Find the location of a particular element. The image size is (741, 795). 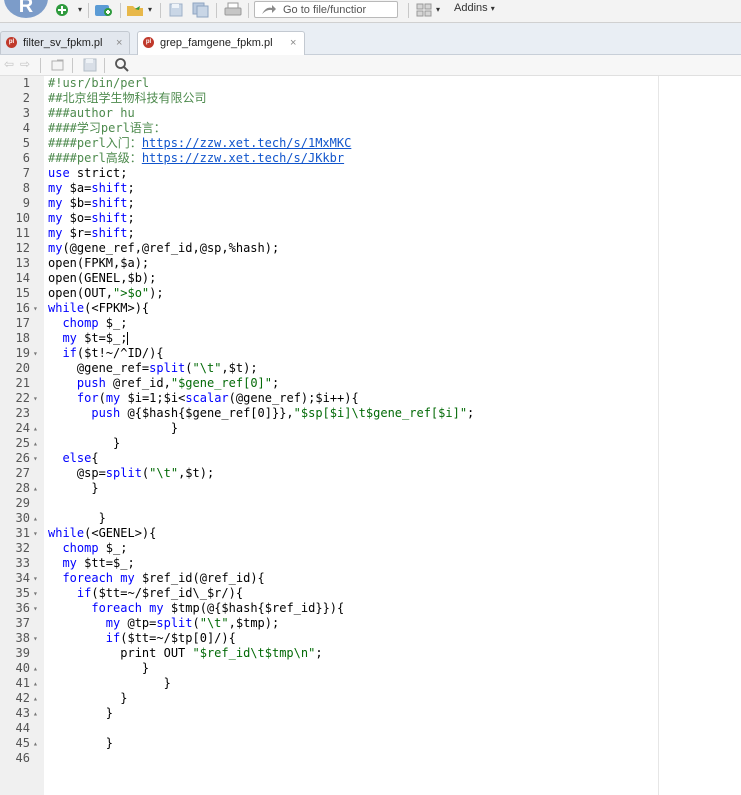

code-line: 8 my $a=shift; is located at coordinates (370, 188).